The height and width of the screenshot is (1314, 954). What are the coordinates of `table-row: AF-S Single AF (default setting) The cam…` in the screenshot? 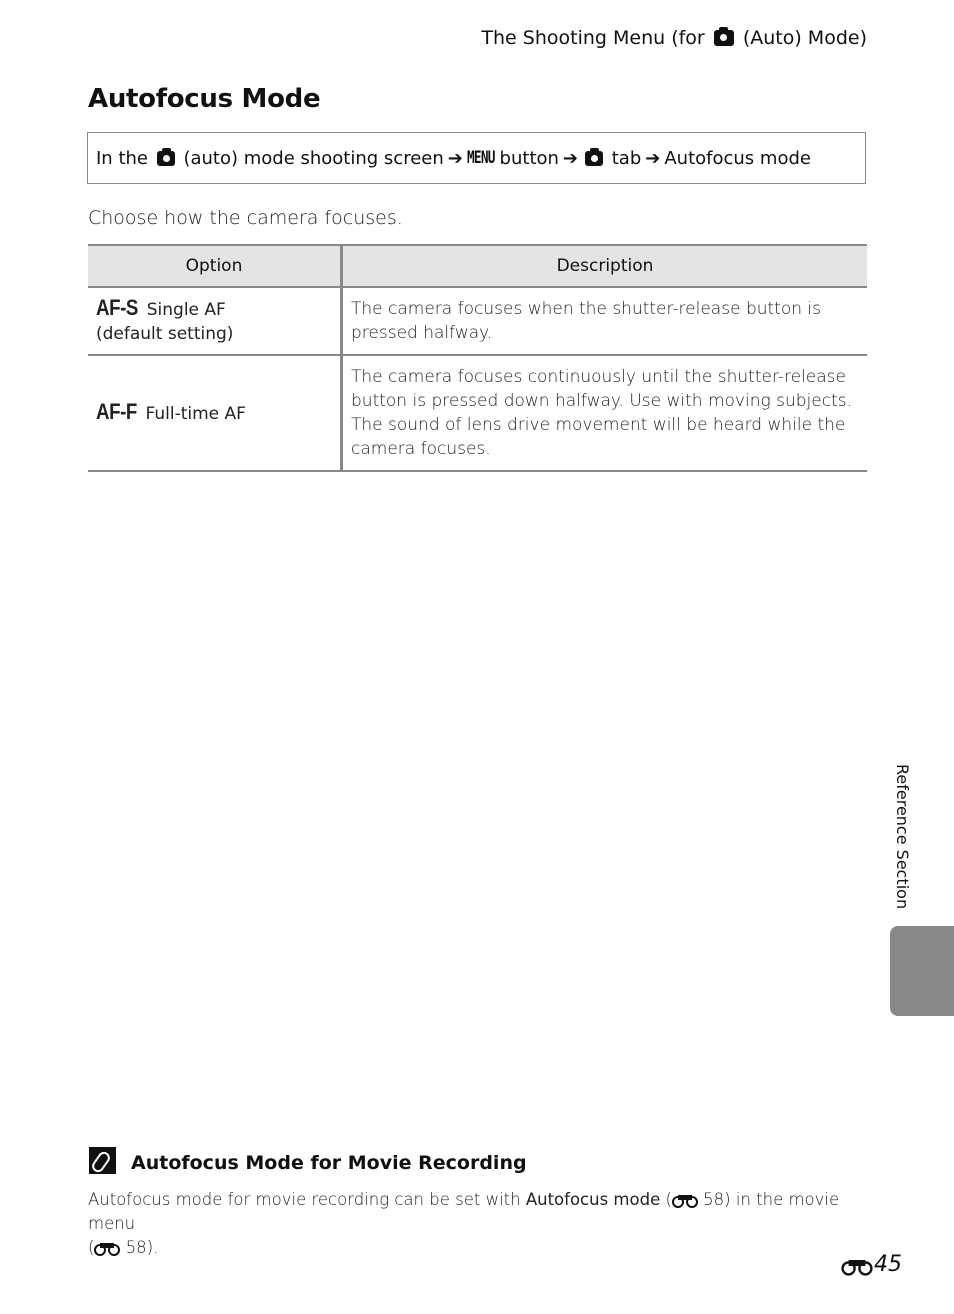 It's located at (477, 321).